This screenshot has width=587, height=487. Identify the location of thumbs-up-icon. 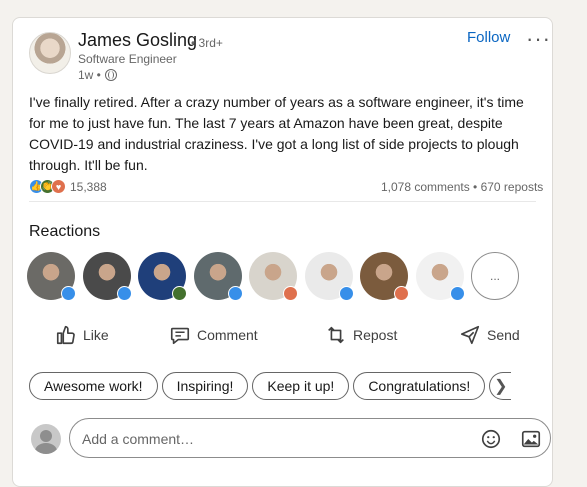
(65, 335).